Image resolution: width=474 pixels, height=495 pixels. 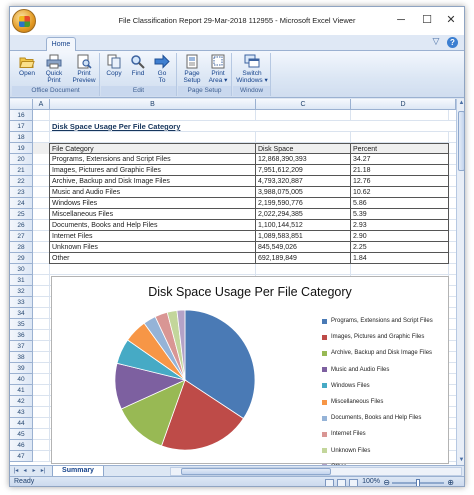 What do you see at coordinates (303, 236) in the screenshot?
I see `table-cell-disk-space: 1,089,583,851` at bounding box center [303, 236].